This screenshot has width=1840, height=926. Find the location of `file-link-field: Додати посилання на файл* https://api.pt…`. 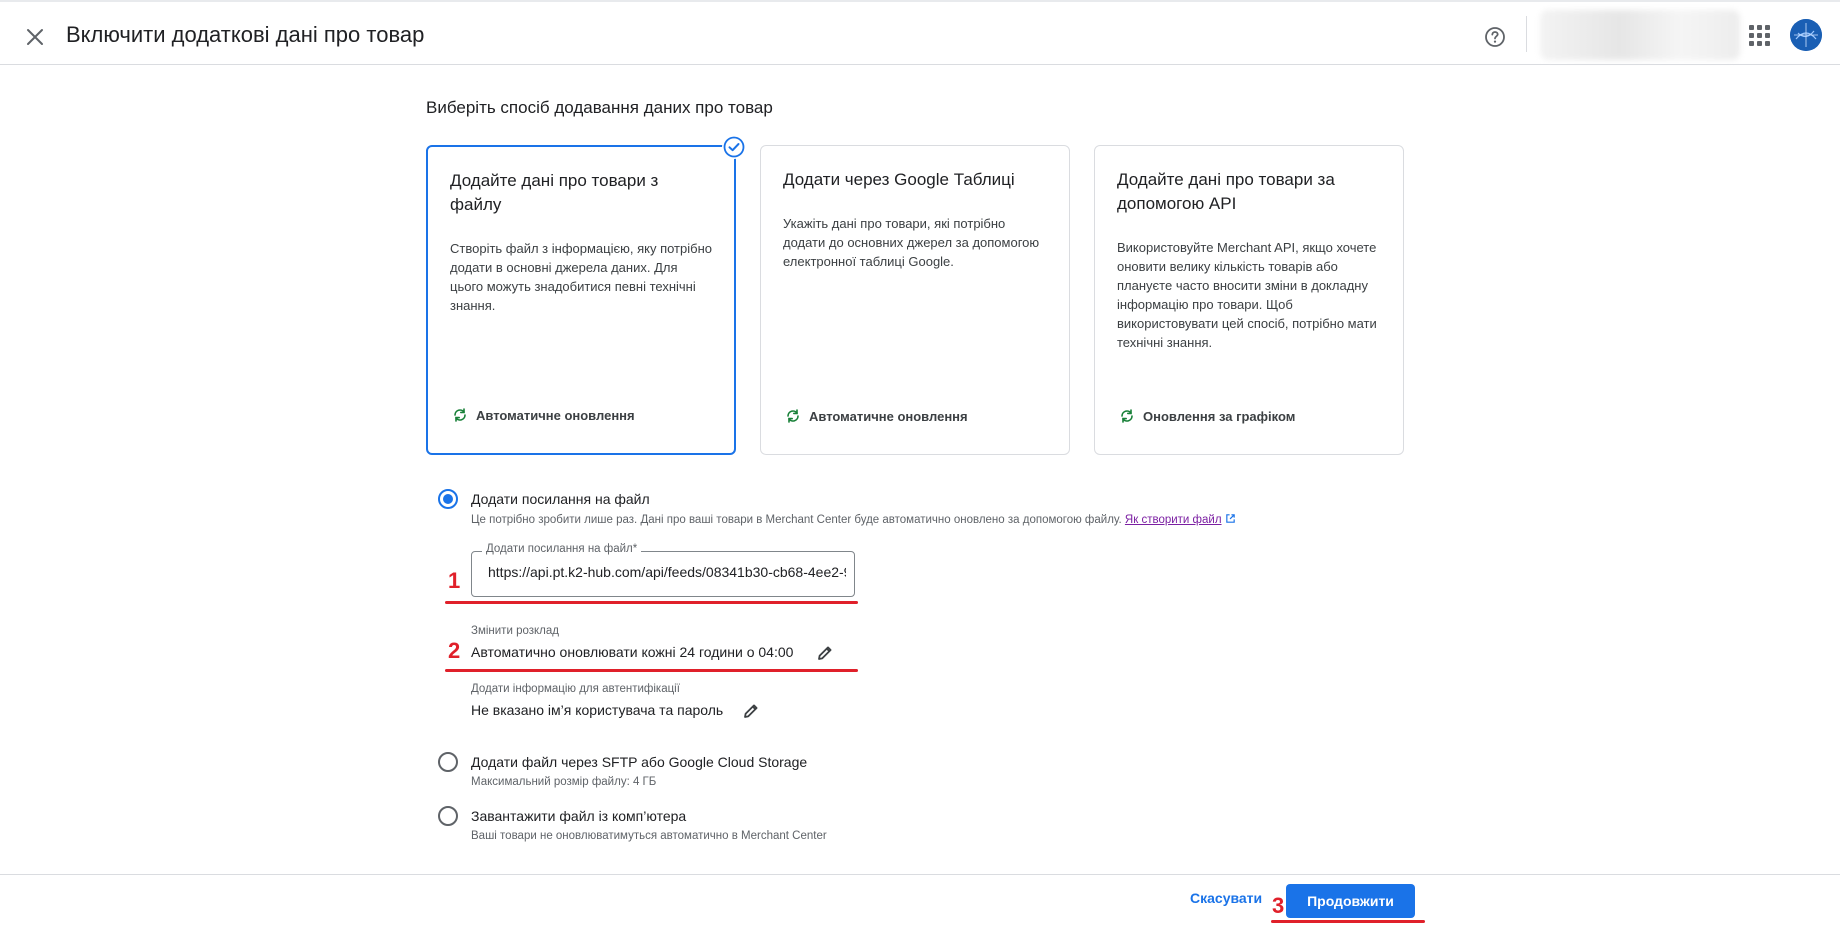

file-link-field: Додати посилання на файл* https://api.pt… is located at coordinates (663, 570).